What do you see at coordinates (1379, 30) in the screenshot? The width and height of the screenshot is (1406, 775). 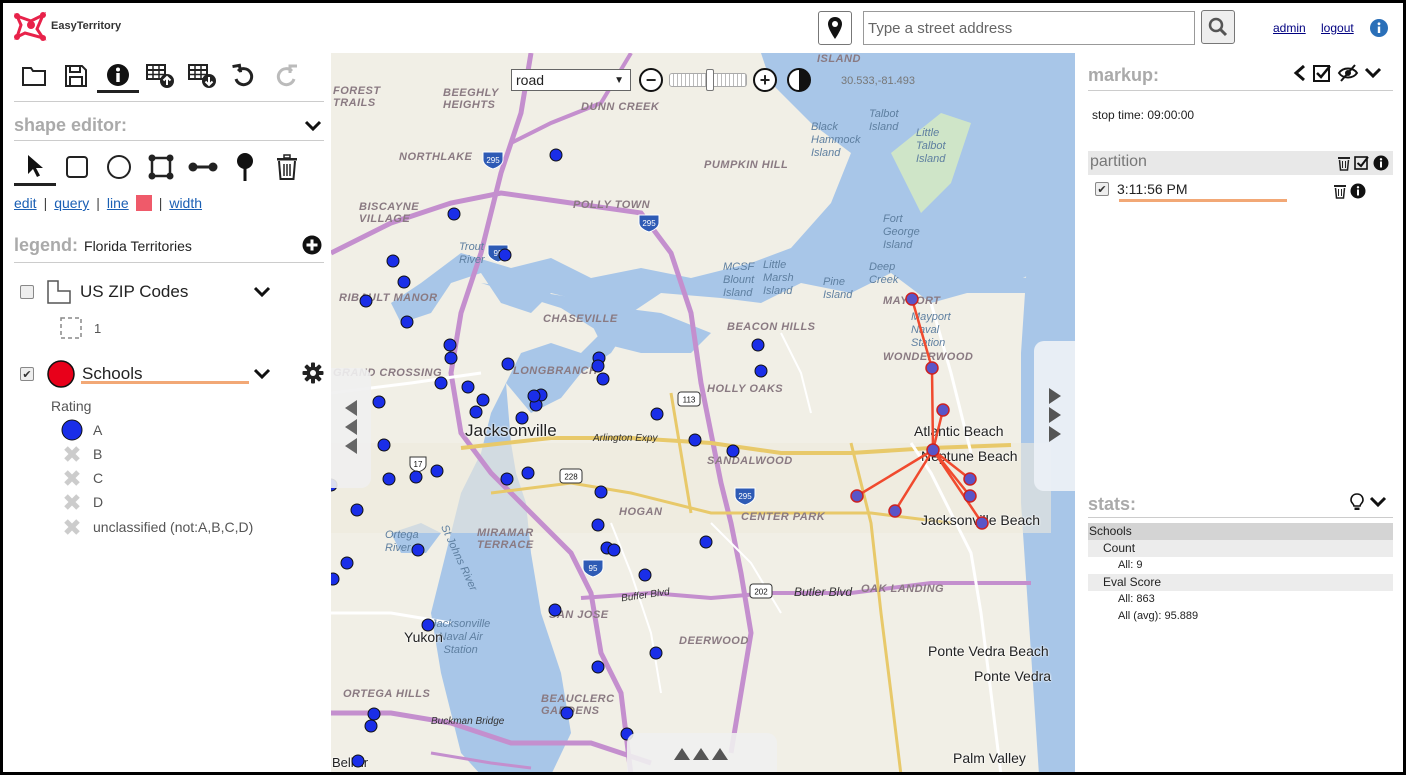 I see `help-info-button` at bounding box center [1379, 30].